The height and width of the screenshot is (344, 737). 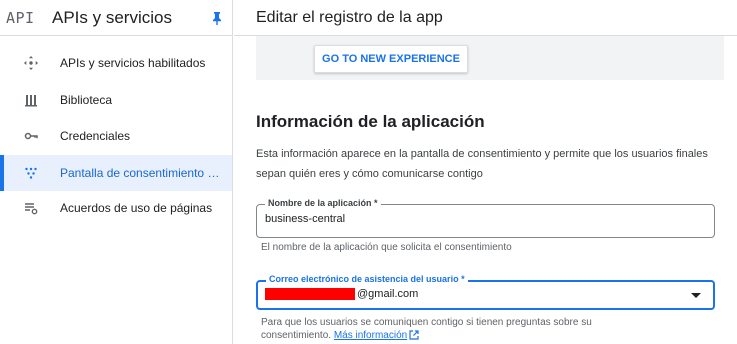 I want to click on more-info-link: Más información, so click(x=370, y=335).